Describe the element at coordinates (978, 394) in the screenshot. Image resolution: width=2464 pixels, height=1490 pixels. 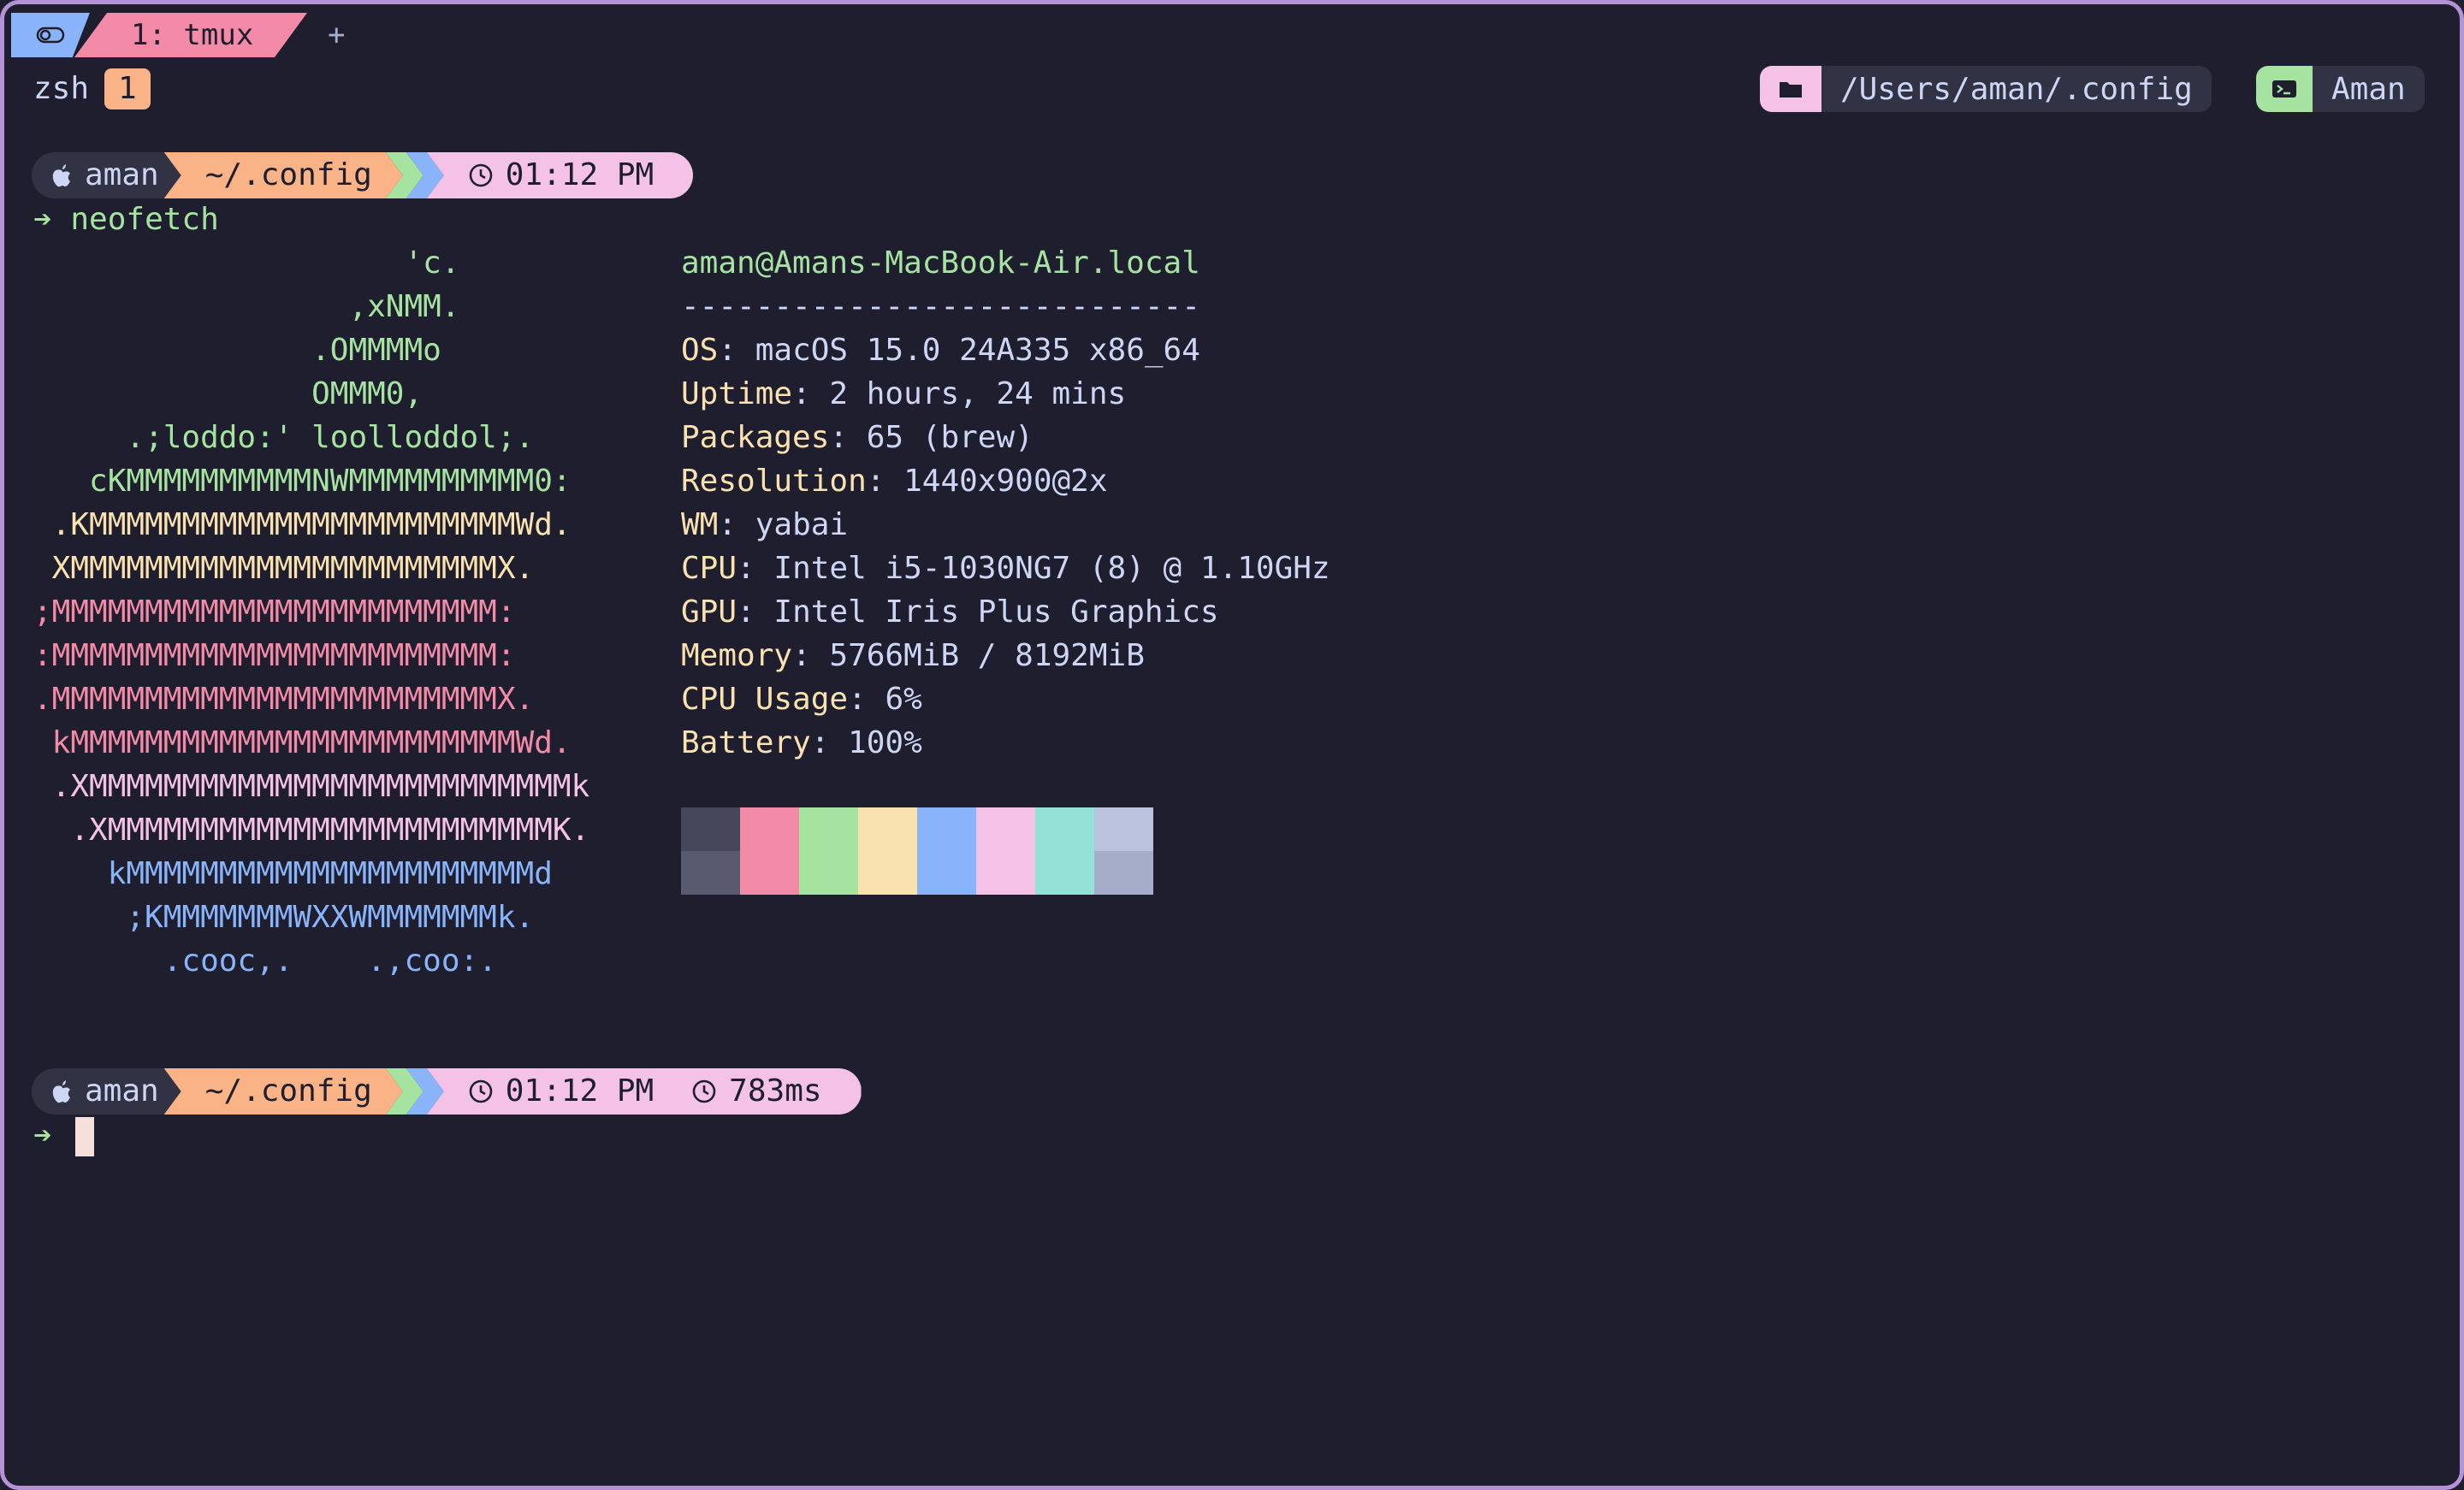
I see `info-value: 2 hours, 24 mins` at that location.